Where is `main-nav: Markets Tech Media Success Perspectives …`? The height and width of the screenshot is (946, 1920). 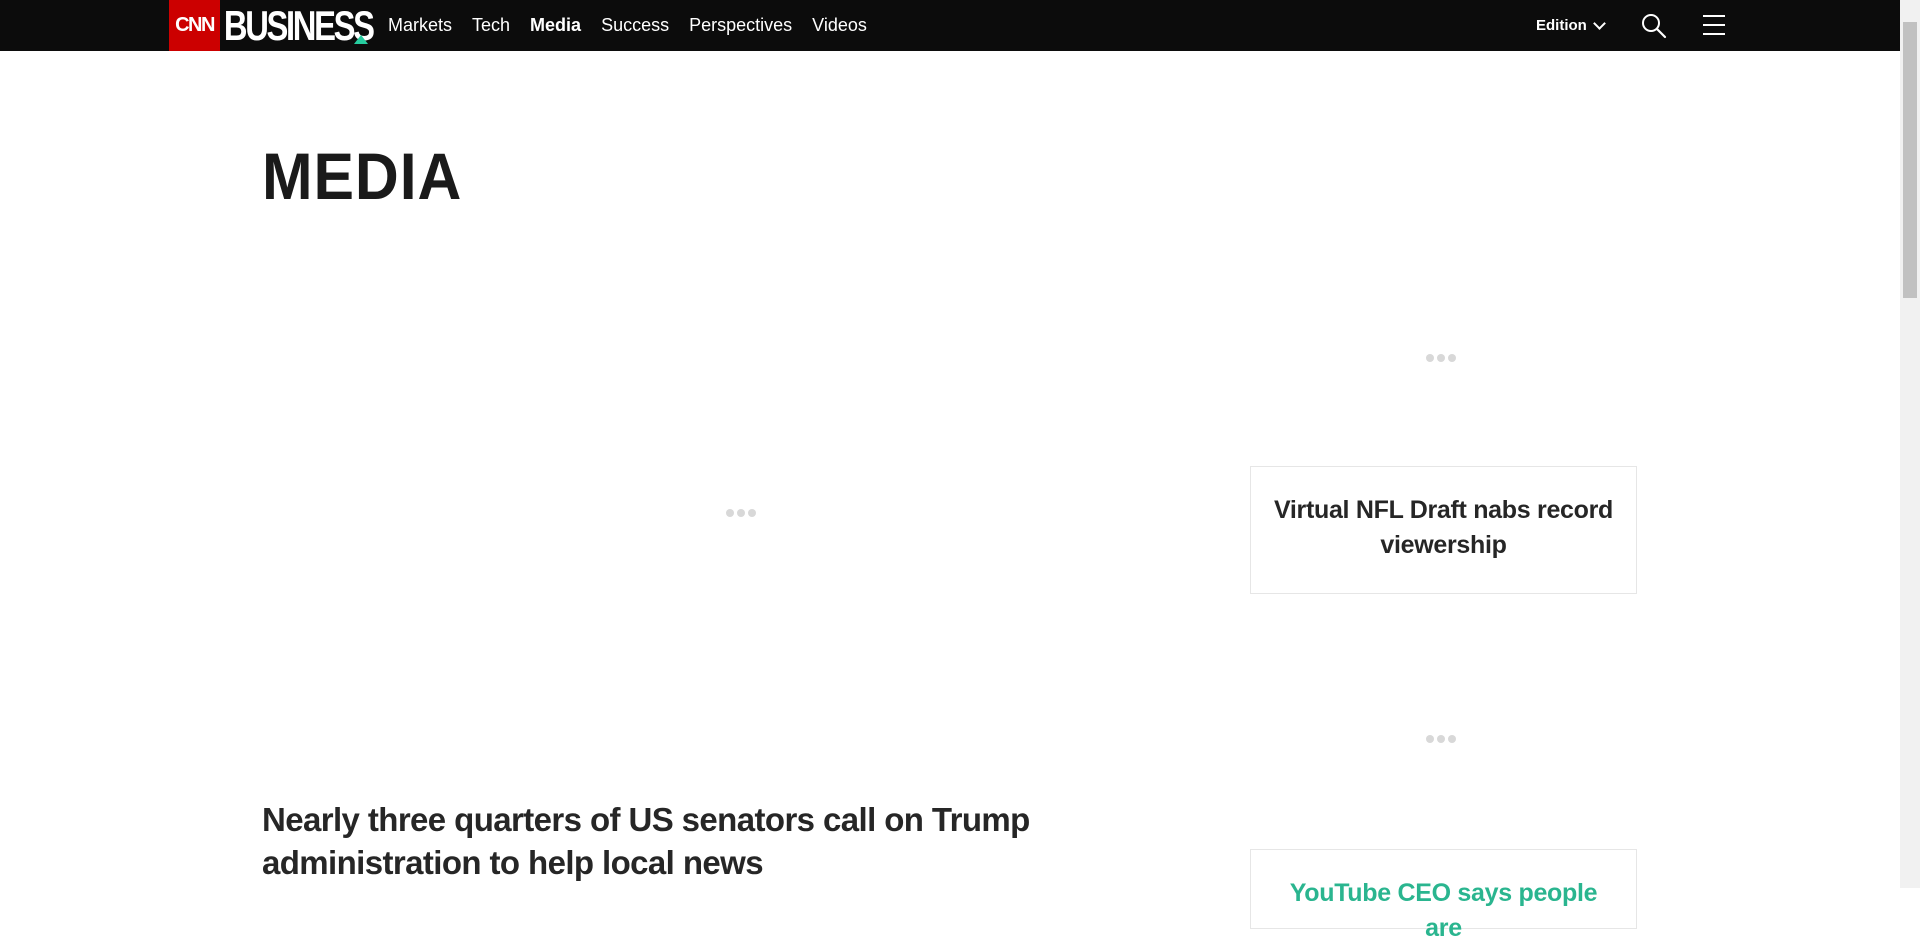 main-nav: Markets Tech Media Success Perspectives … is located at coordinates (627, 25).